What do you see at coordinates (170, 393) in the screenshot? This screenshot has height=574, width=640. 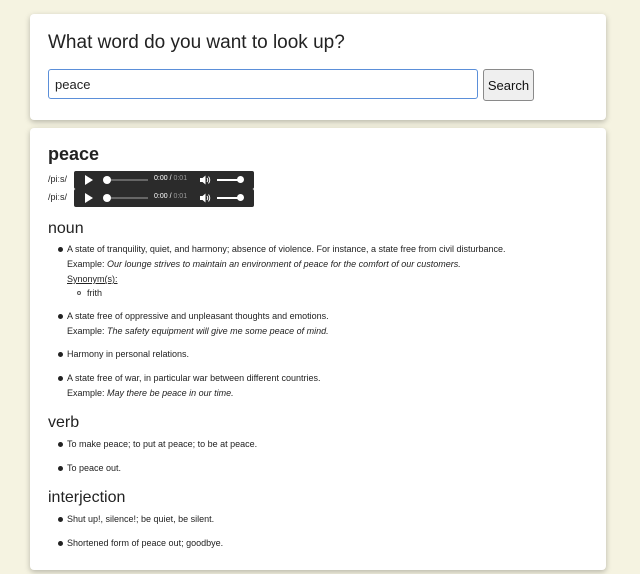 I see `example-text: May there be peace in our time.` at bounding box center [170, 393].